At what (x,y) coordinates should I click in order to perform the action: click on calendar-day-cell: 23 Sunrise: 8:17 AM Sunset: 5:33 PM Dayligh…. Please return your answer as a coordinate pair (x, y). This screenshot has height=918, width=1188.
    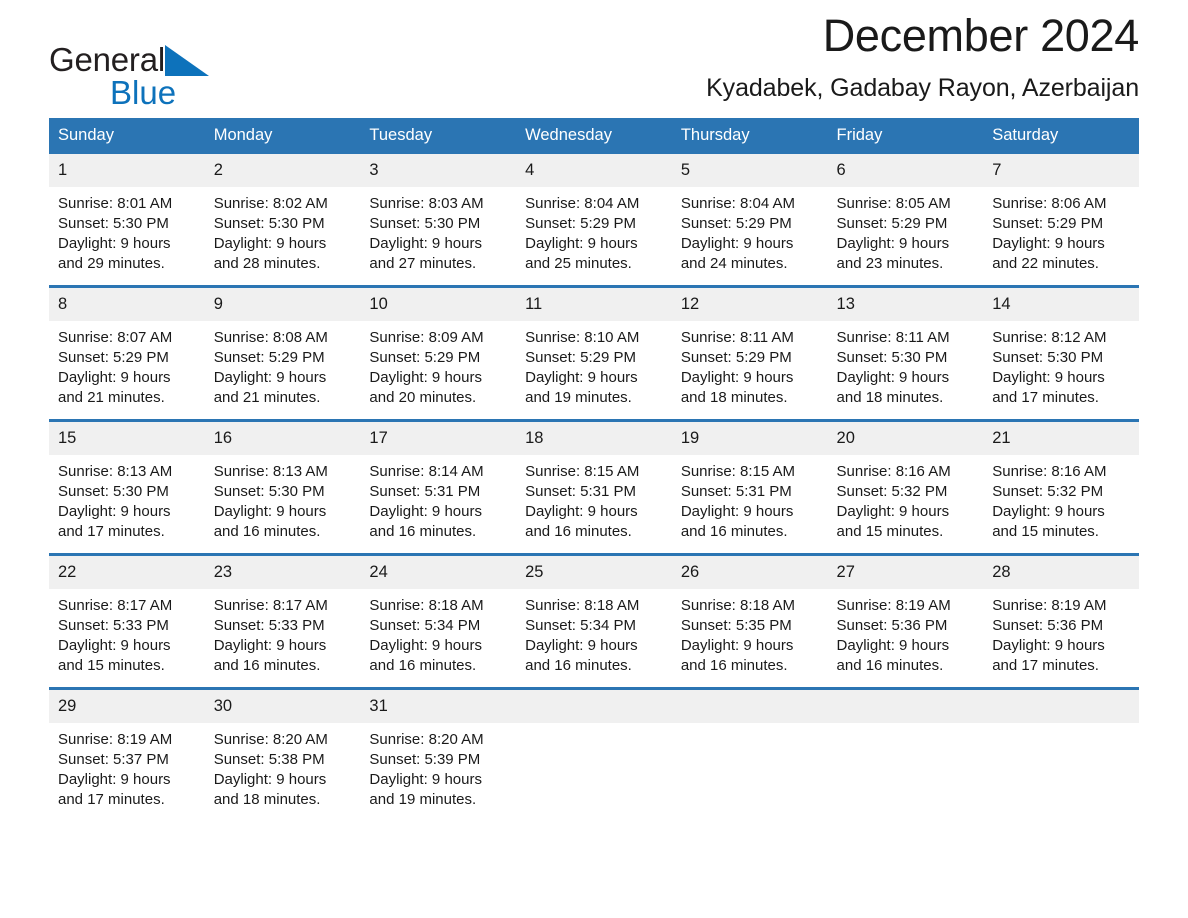
    Looking at the image, I should click on (282, 621).